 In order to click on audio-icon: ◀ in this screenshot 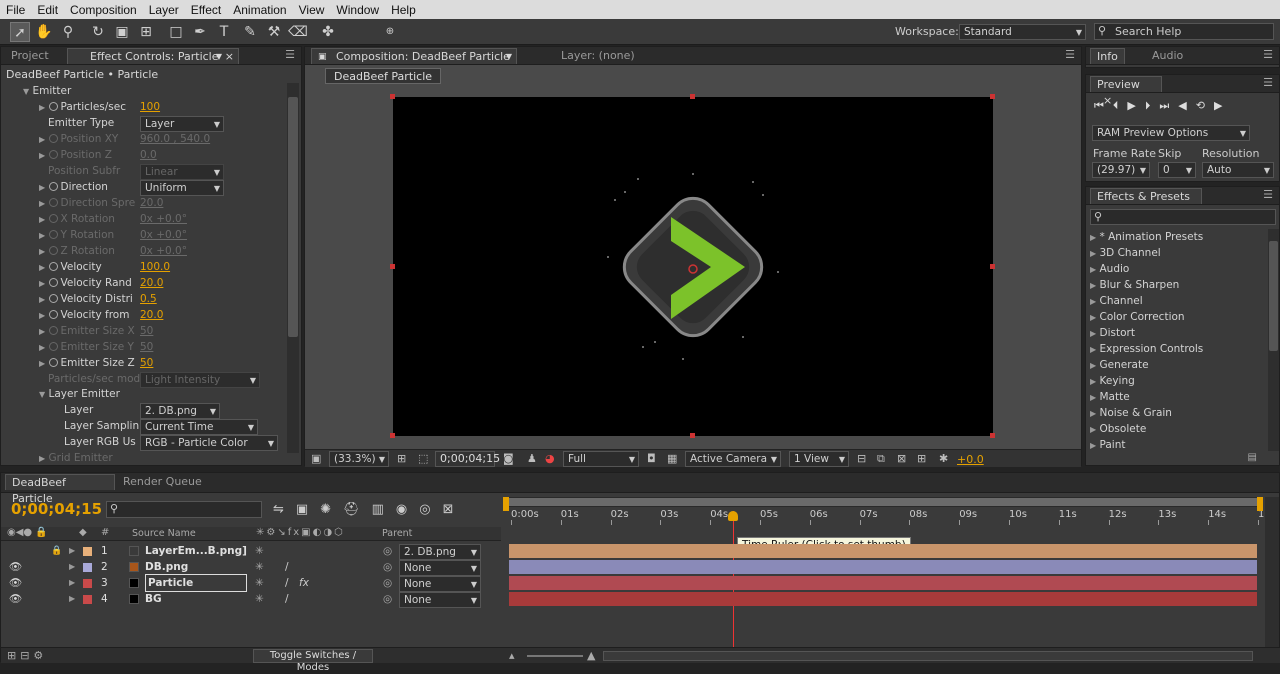, I will do `click(1186, 105)`.